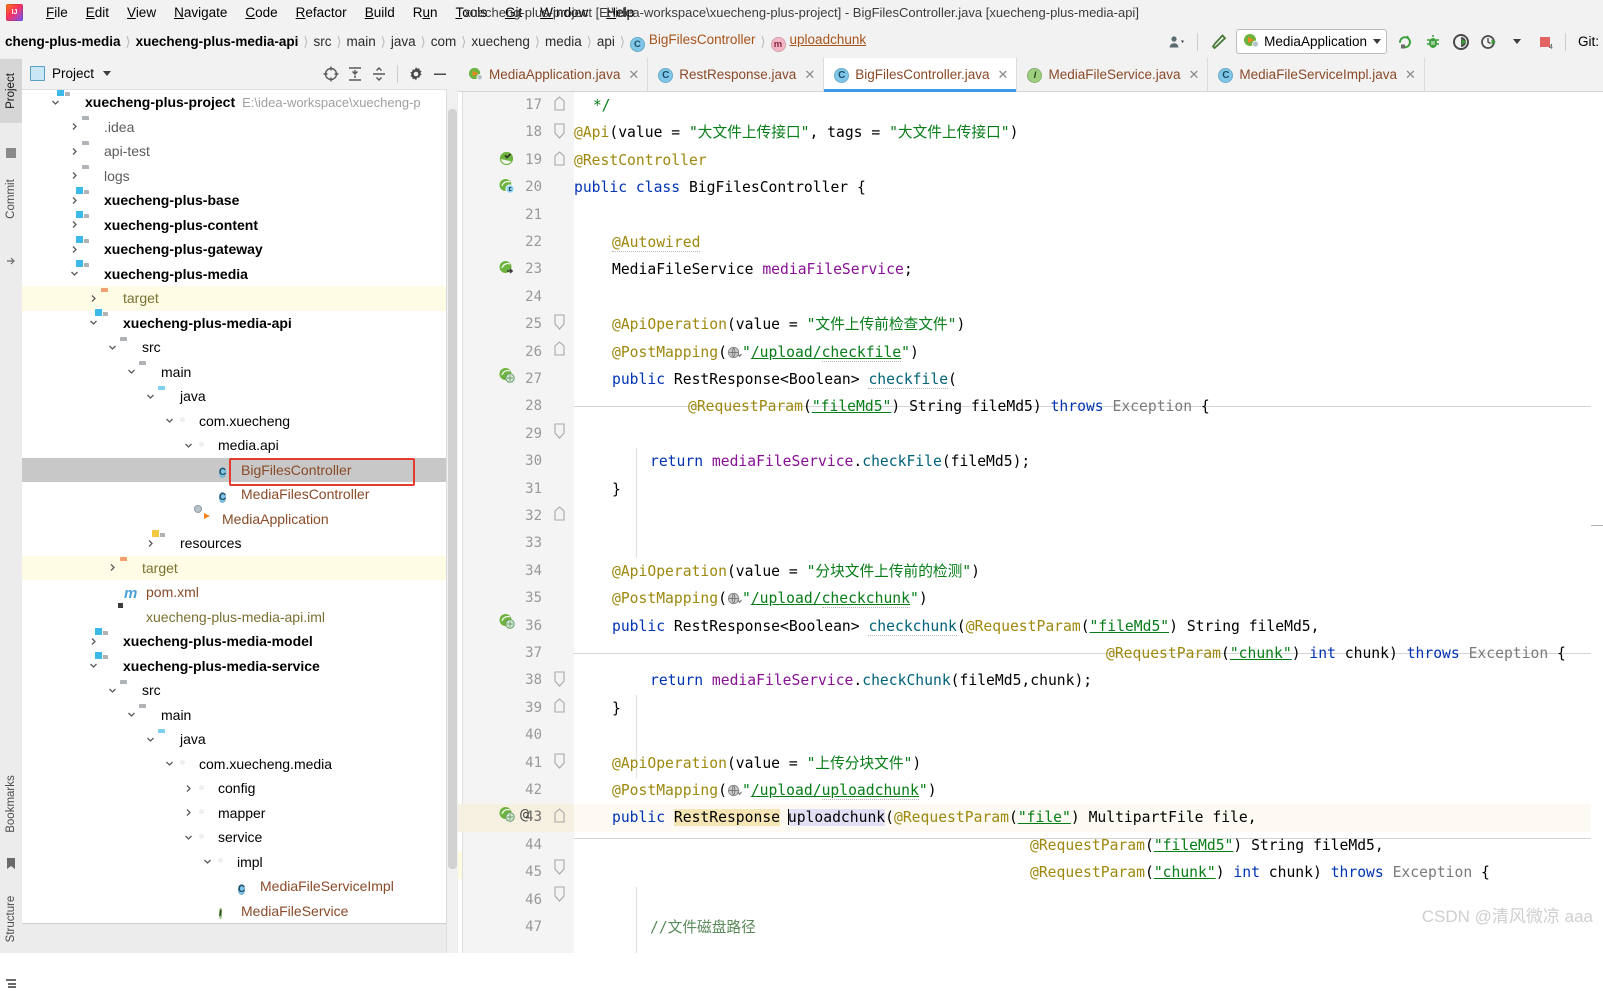 This screenshot has width=1603, height=991. What do you see at coordinates (1545, 42) in the screenshot?
I see `stop-icon: 4` at bounding box center [1545, 42].